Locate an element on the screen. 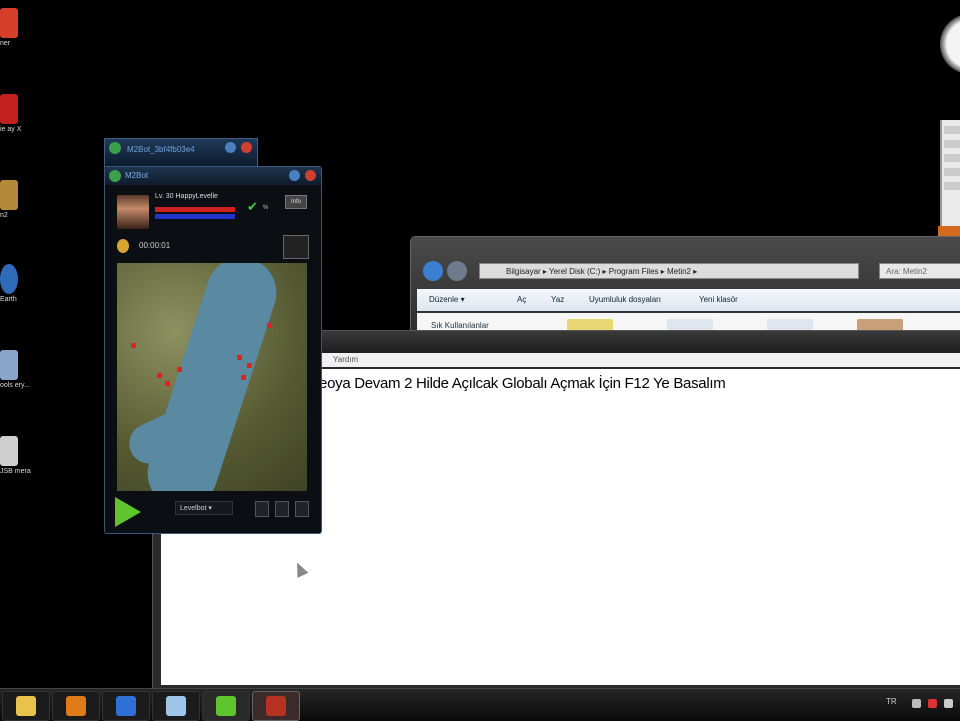 Image resolution: width=960 pixels, height=721 pixels. bot-back-title: M2Bot_3bf4fb03e4 is located at coordinates (161, 149).